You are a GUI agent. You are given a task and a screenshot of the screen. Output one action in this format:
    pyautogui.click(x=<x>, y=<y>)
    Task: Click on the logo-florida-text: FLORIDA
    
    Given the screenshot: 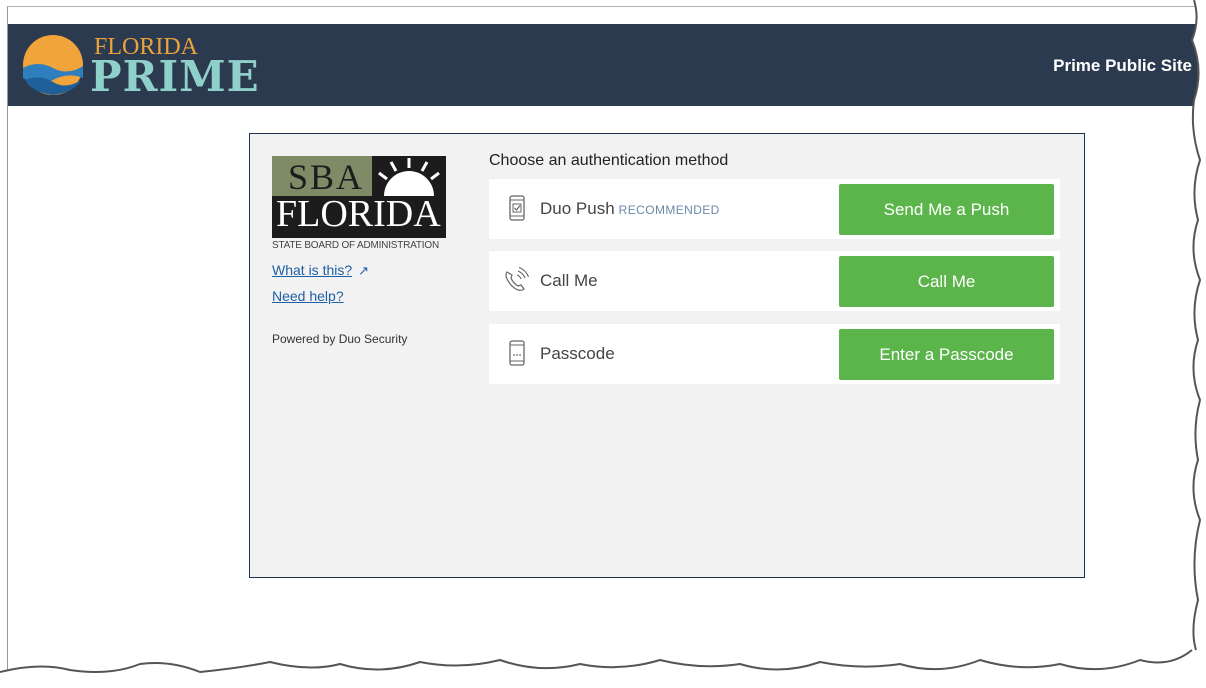 What is the action you would take?
    pyautogui.click(x=358, y=214)
    